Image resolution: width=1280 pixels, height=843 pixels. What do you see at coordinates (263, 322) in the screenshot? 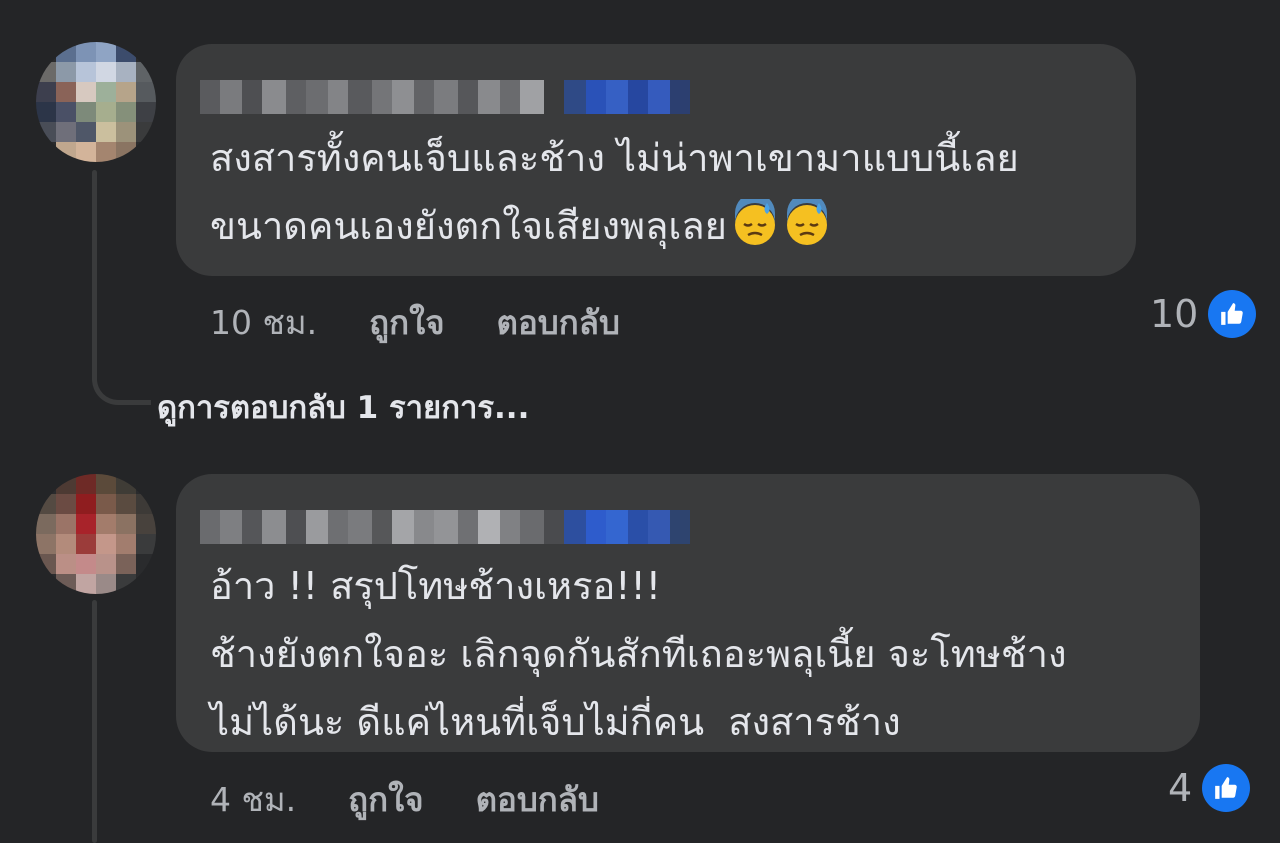
I see `comment-timestamp: 10 ชม.` at bounding box center [263, 322].